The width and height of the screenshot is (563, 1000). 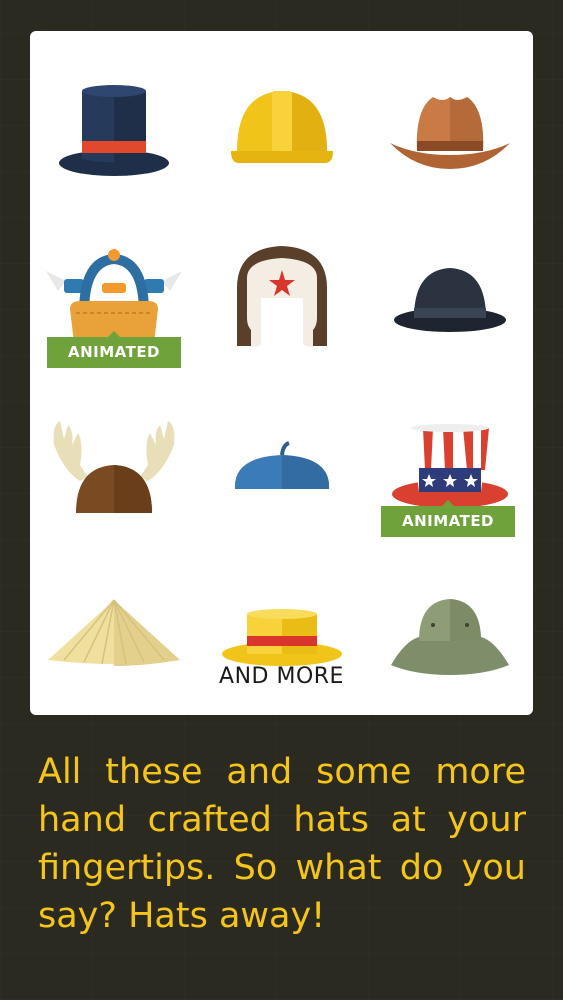 What do you see at coordinates (113, 467) in the screenshot?
I see `moose-antlers-icon` at bounding box center [113, 467].